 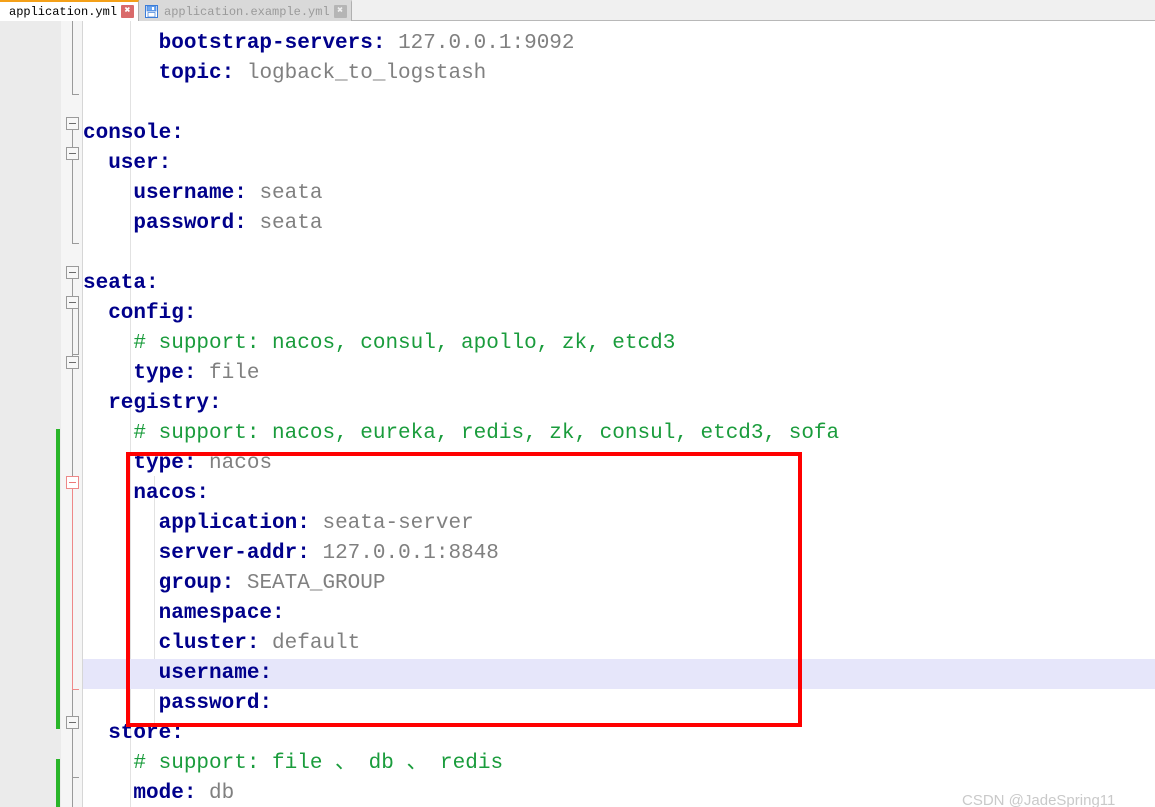 What do you see at coordinates (619, 44) in the screenshot?
I see `code-line: bootstrap-servers: 127.0.0.1:9092` at bounding box center [619, 44].